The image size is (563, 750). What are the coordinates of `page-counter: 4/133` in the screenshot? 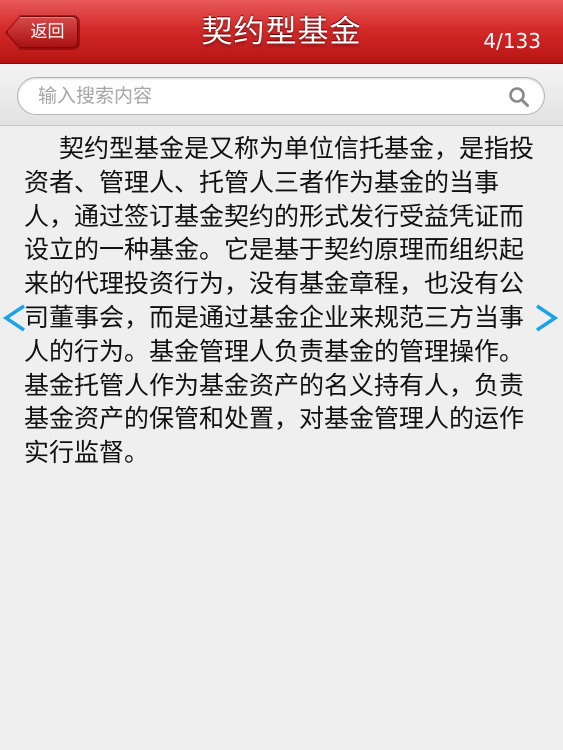 It's located at (512, 41).